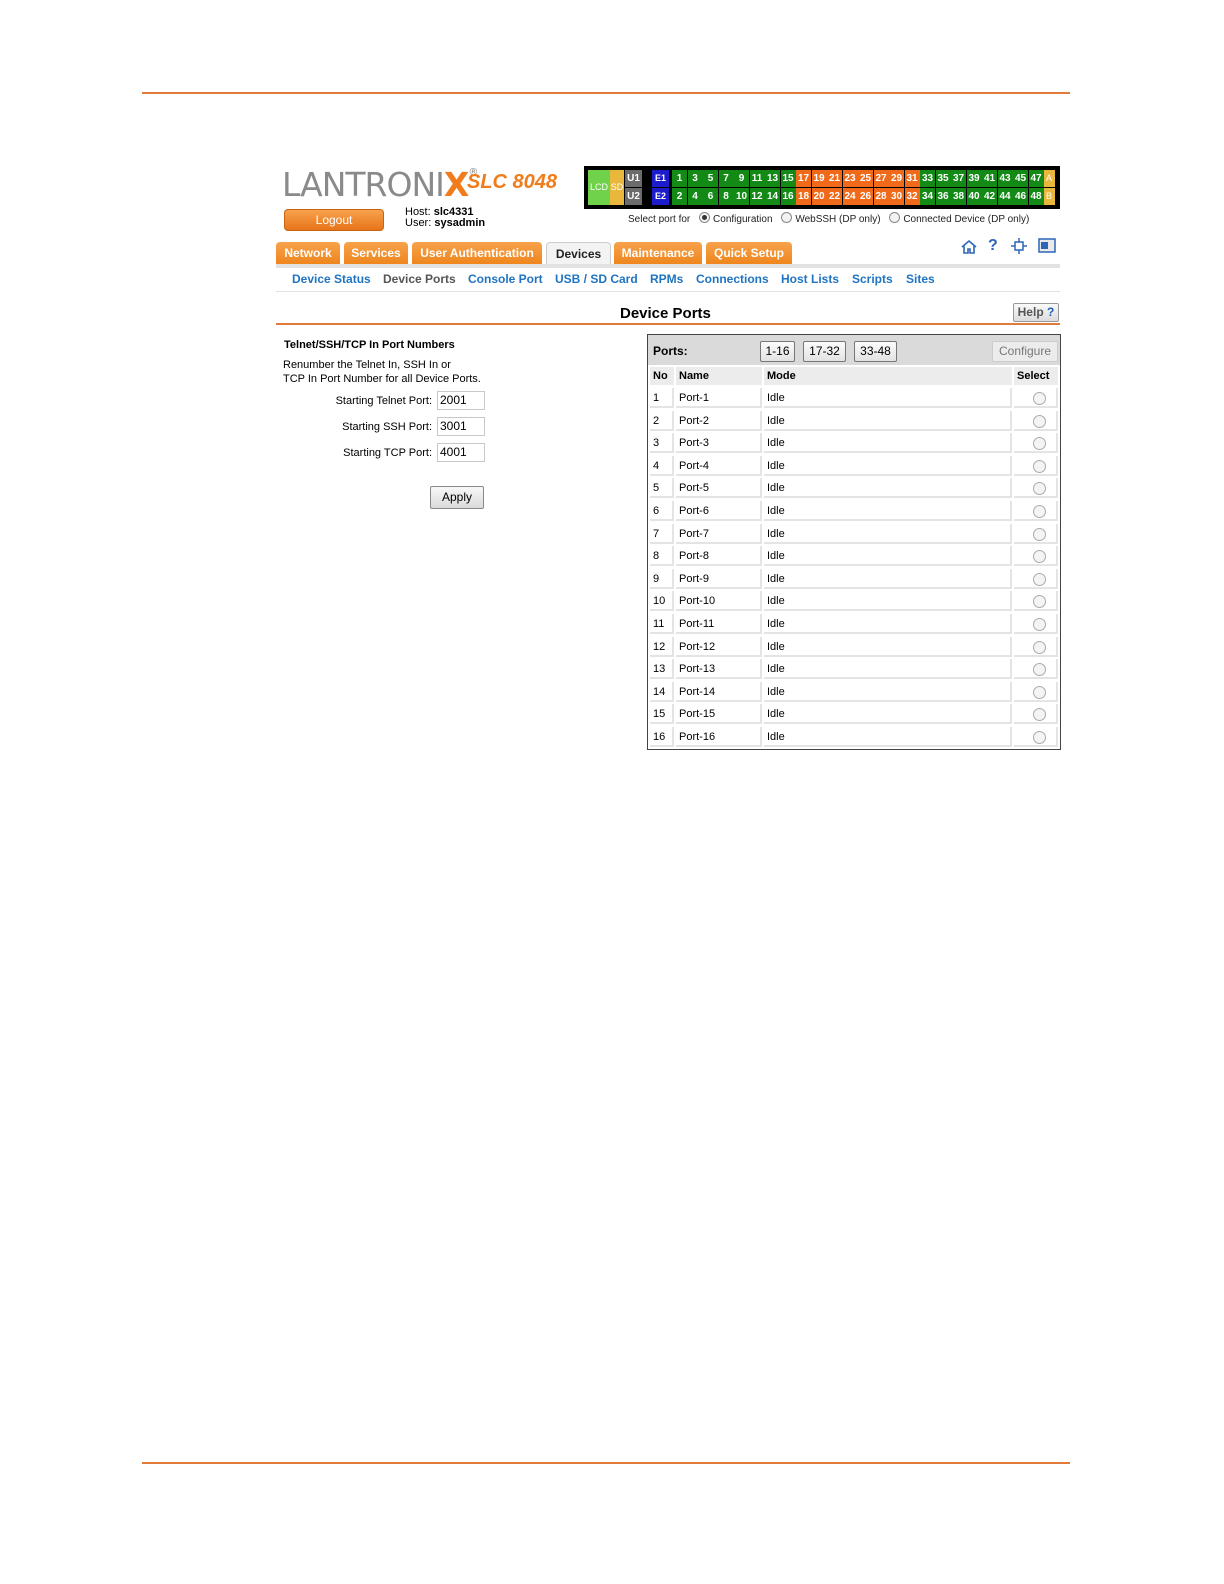 The height and width of the screenshot is (1584, 1224). I want to click on apply-button: Apply, so click(457, 497).